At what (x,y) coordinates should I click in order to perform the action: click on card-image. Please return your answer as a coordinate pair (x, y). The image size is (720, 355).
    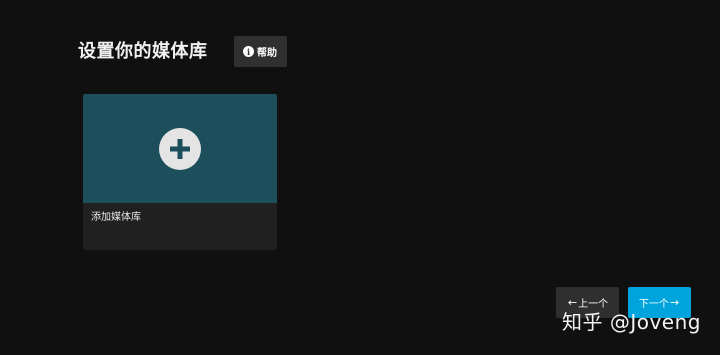
    Looking at the image, I should click on (180, 148).